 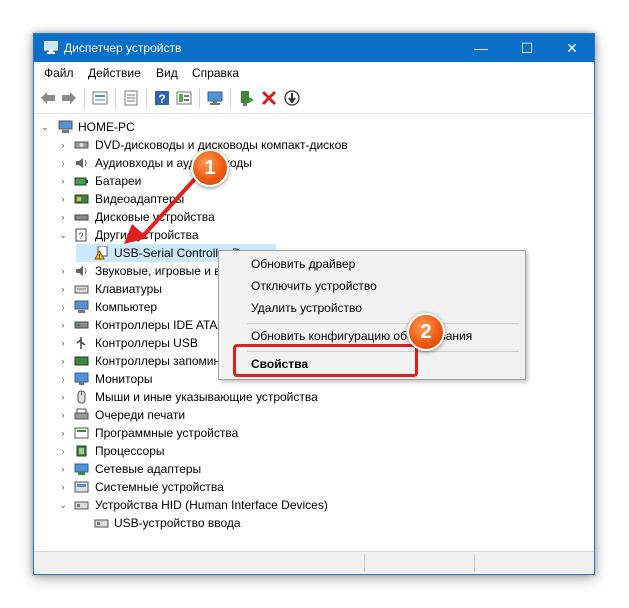 I want to click on annotation-arrow, so click(x=164, y=206).